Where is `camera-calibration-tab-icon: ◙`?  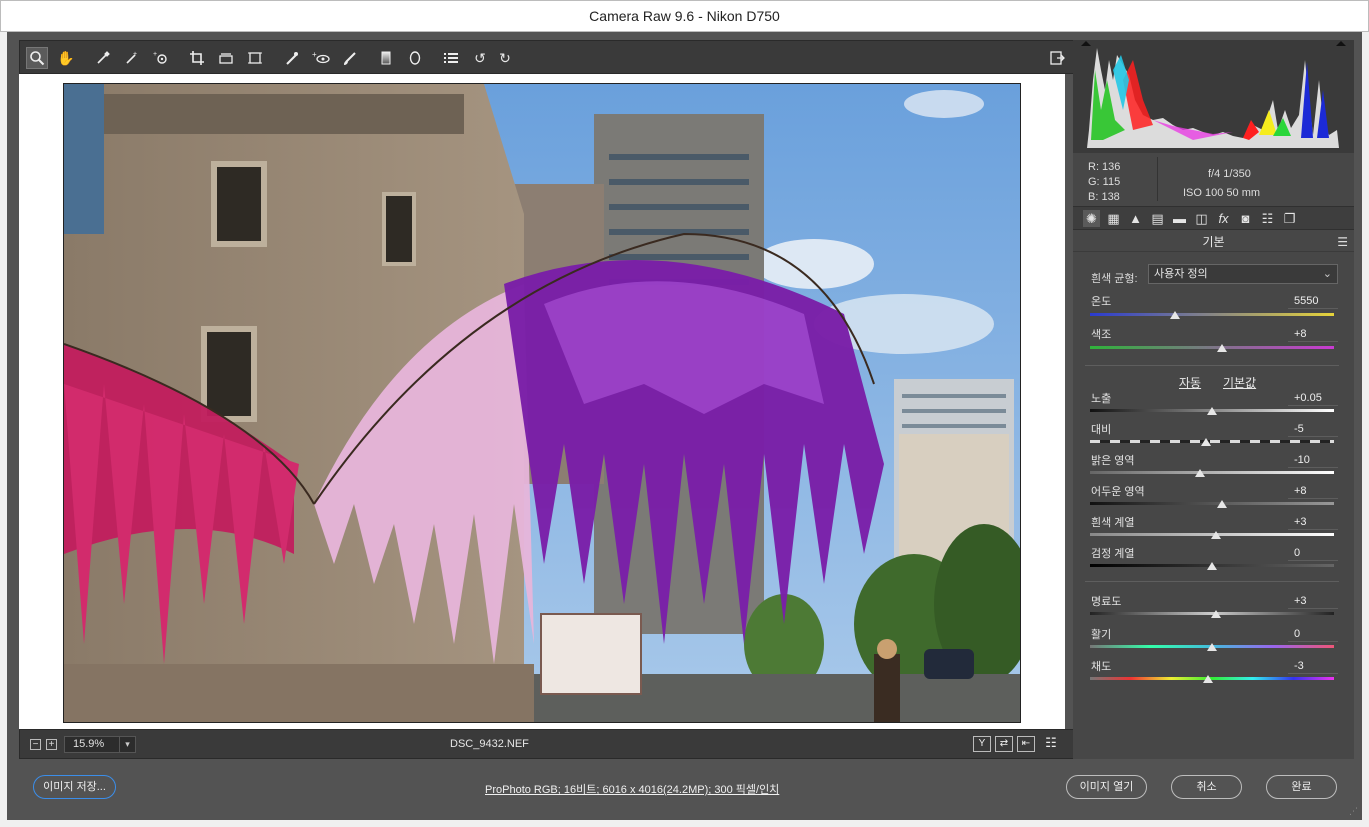 camera-calibration-tab-icon: ◙ is located at coordinates (1245, 218).